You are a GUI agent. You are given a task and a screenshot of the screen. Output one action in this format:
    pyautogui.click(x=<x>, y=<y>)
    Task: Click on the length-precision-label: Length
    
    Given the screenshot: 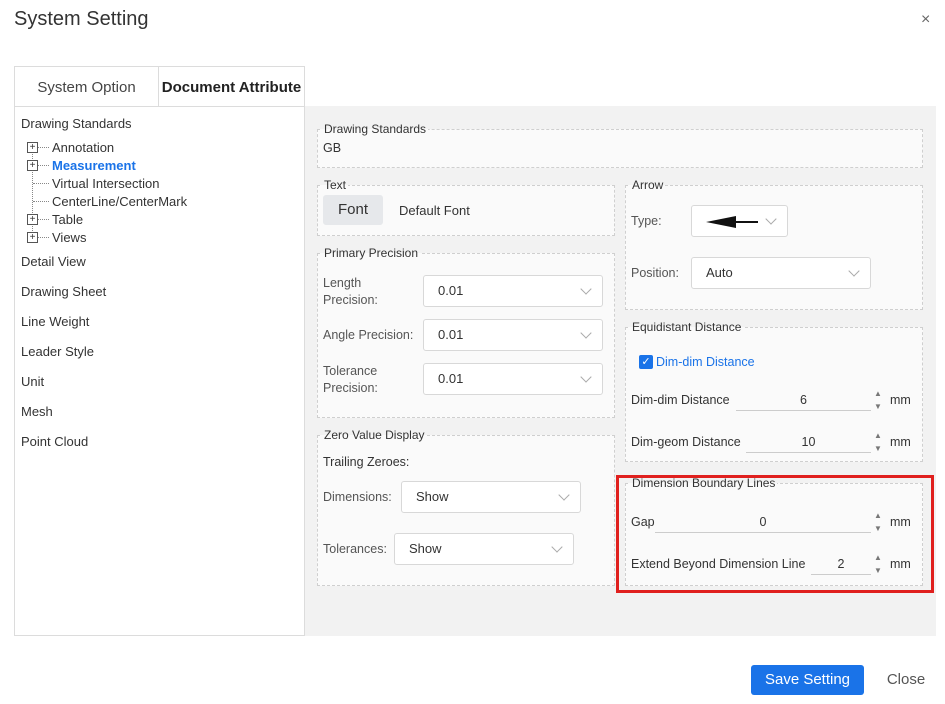 What is the action you would take?
    pyautogui.click(x=342, y=283)
    